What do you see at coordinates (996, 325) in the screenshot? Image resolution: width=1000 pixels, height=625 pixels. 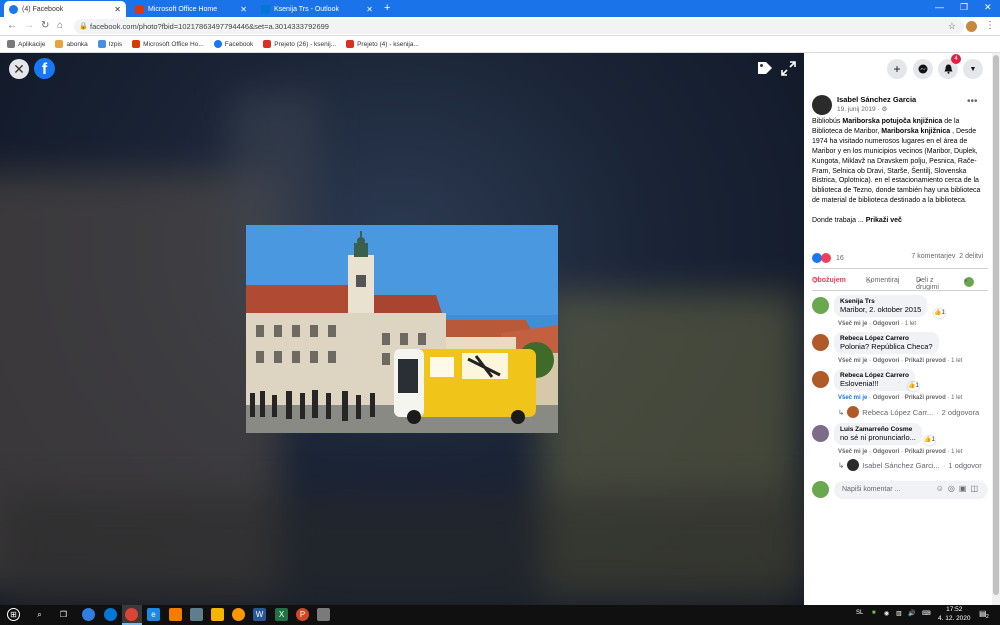 I see `scrollbar-thumb` at bounding box center [996, 325].